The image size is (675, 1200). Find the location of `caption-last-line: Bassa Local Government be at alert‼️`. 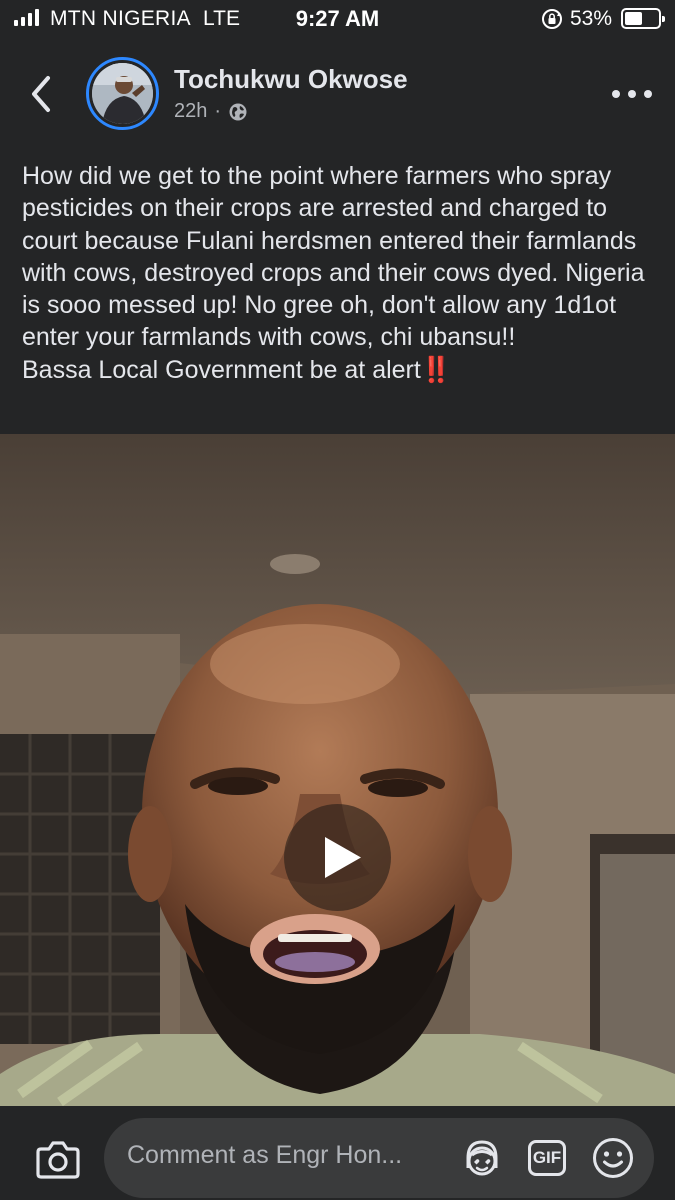

caption-last-line: Bassa Local Government be at alert‼️ is located at coordinates (342, 370).